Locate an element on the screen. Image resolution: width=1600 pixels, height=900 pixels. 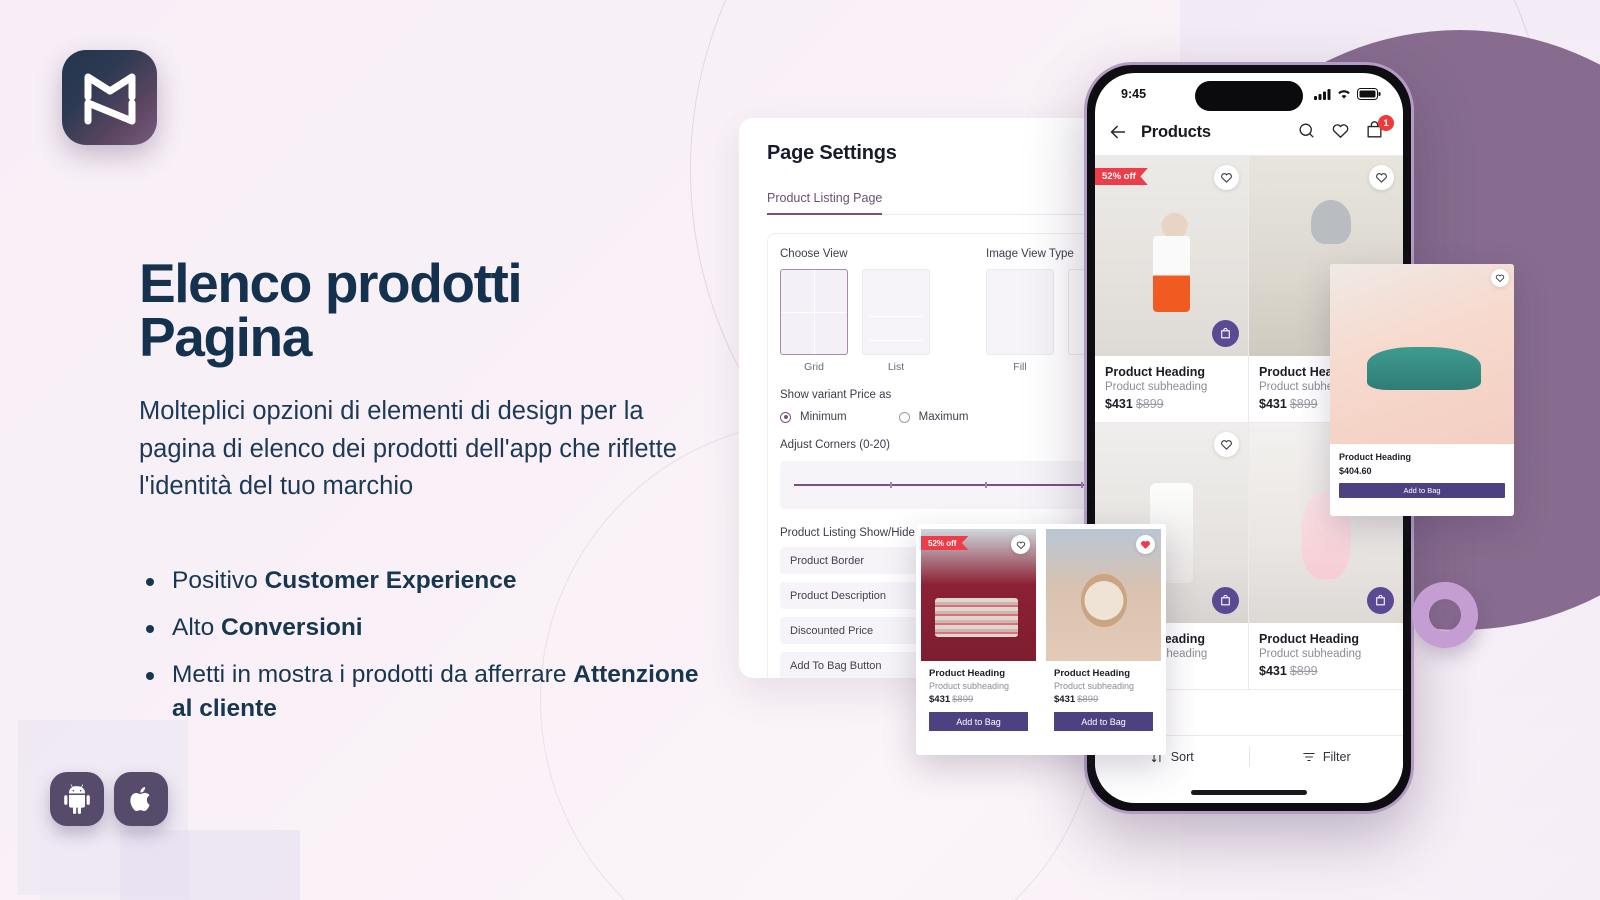
headline-line-1: Elenco prodotti is located at coordinates (331, 283).